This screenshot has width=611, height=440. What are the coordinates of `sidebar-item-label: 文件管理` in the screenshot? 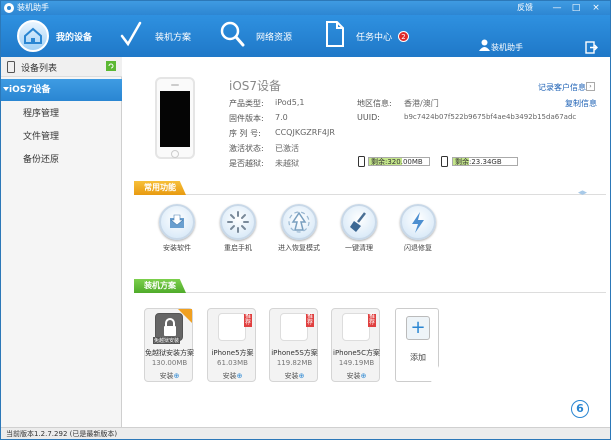 It's located at (41, 137).